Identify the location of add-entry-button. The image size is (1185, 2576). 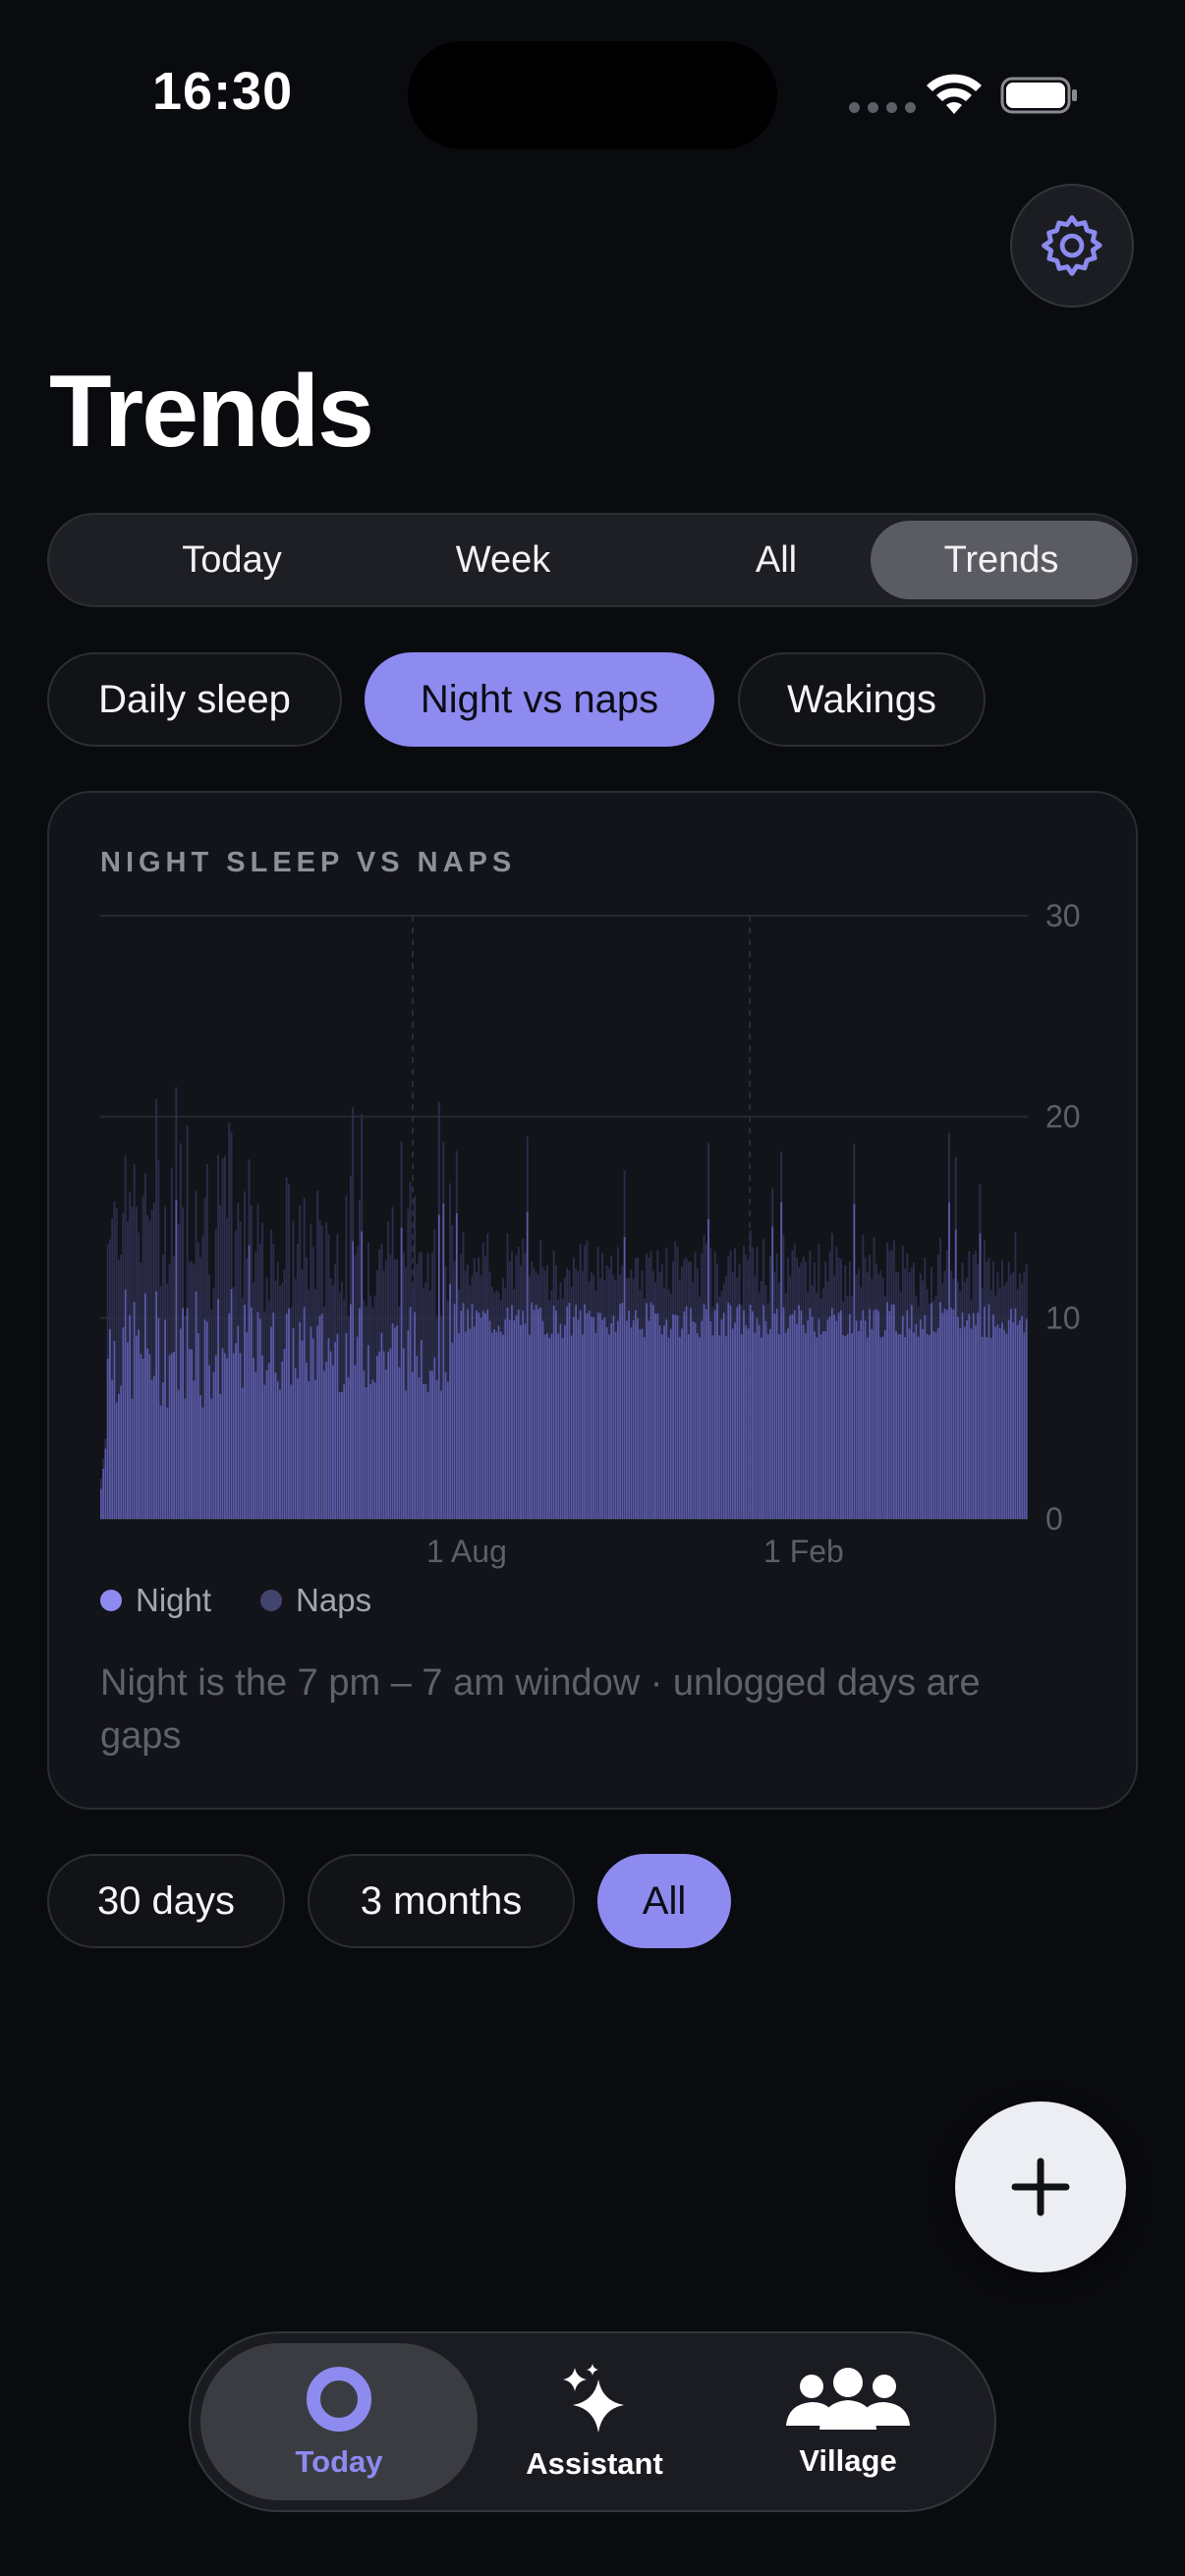
(1041, 2186).